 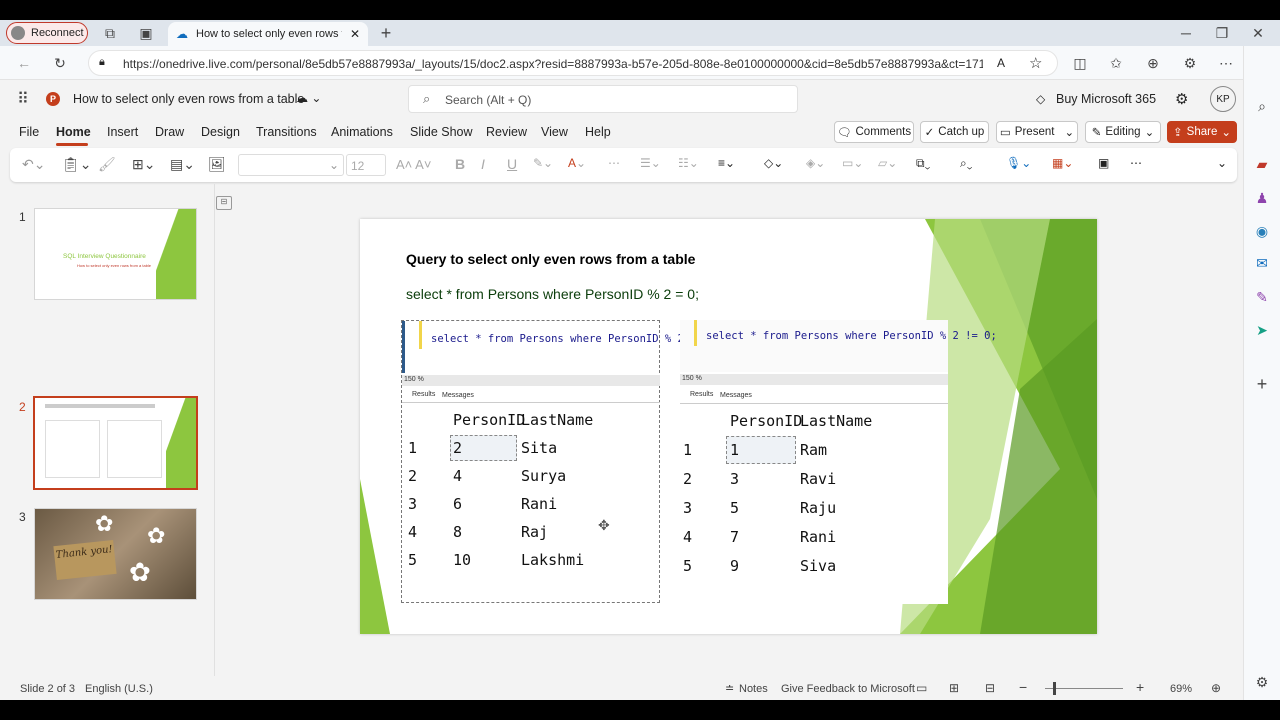 What do you see at coordinates (923, 163) in the screenshot?
I see `arrange-icon: ⧉⌄` at bounding box center [923, 163].